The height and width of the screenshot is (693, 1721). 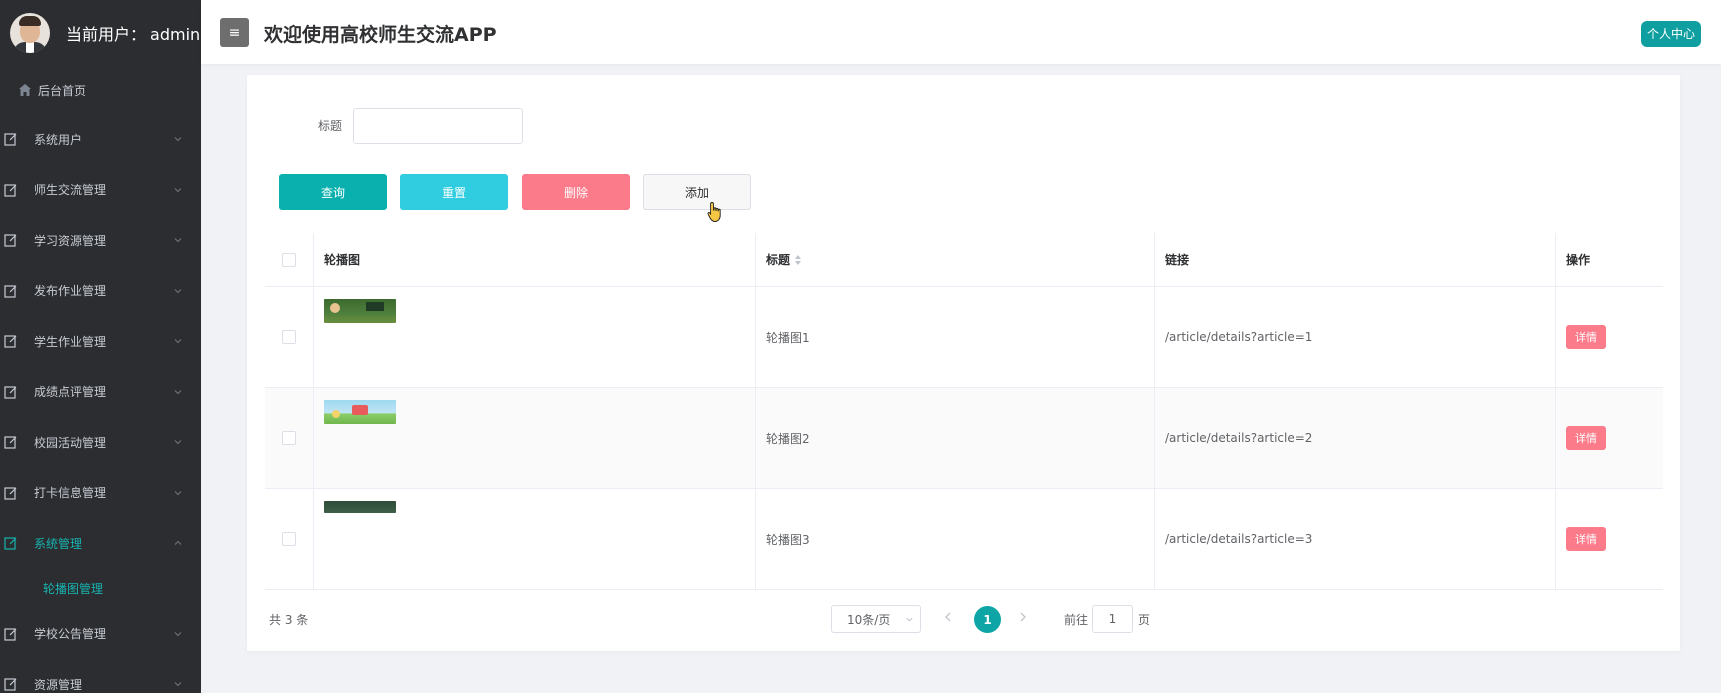 What do you see at coordinates (333, 192) in the screenshot?
I see `query-button: 查询` at bounding box center [333, 192].